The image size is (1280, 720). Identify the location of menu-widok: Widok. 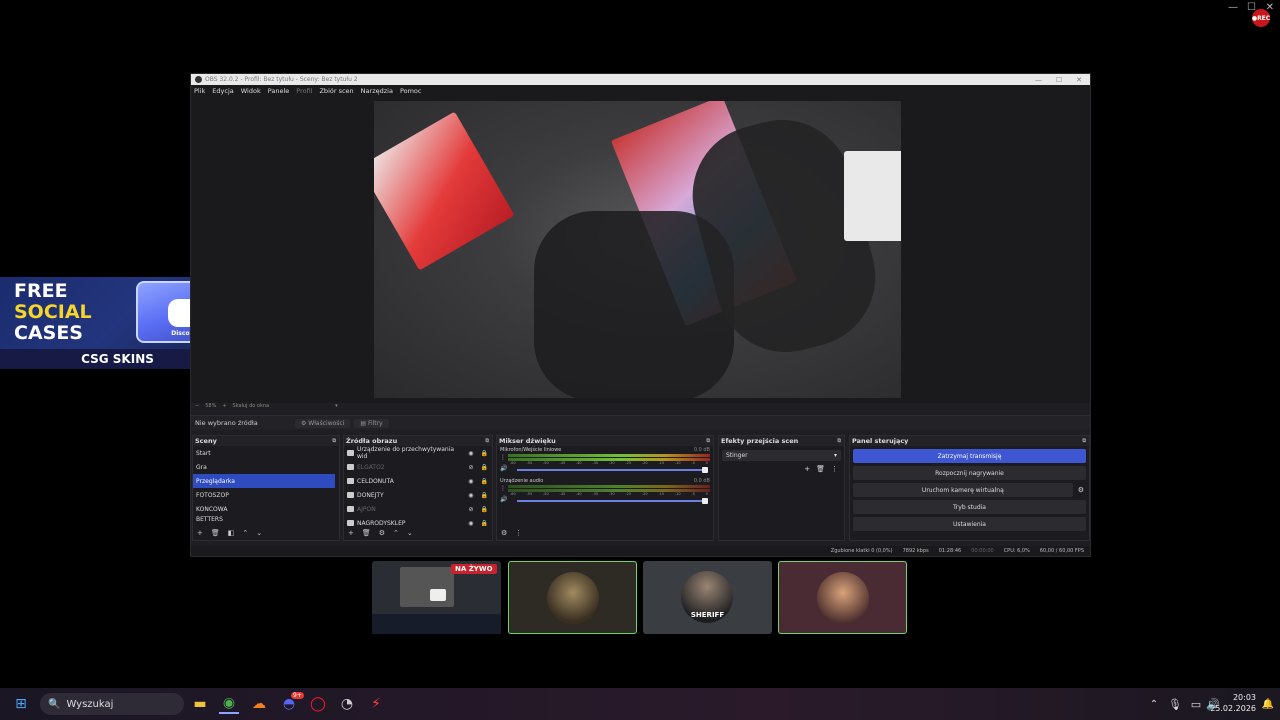
(251, 91).